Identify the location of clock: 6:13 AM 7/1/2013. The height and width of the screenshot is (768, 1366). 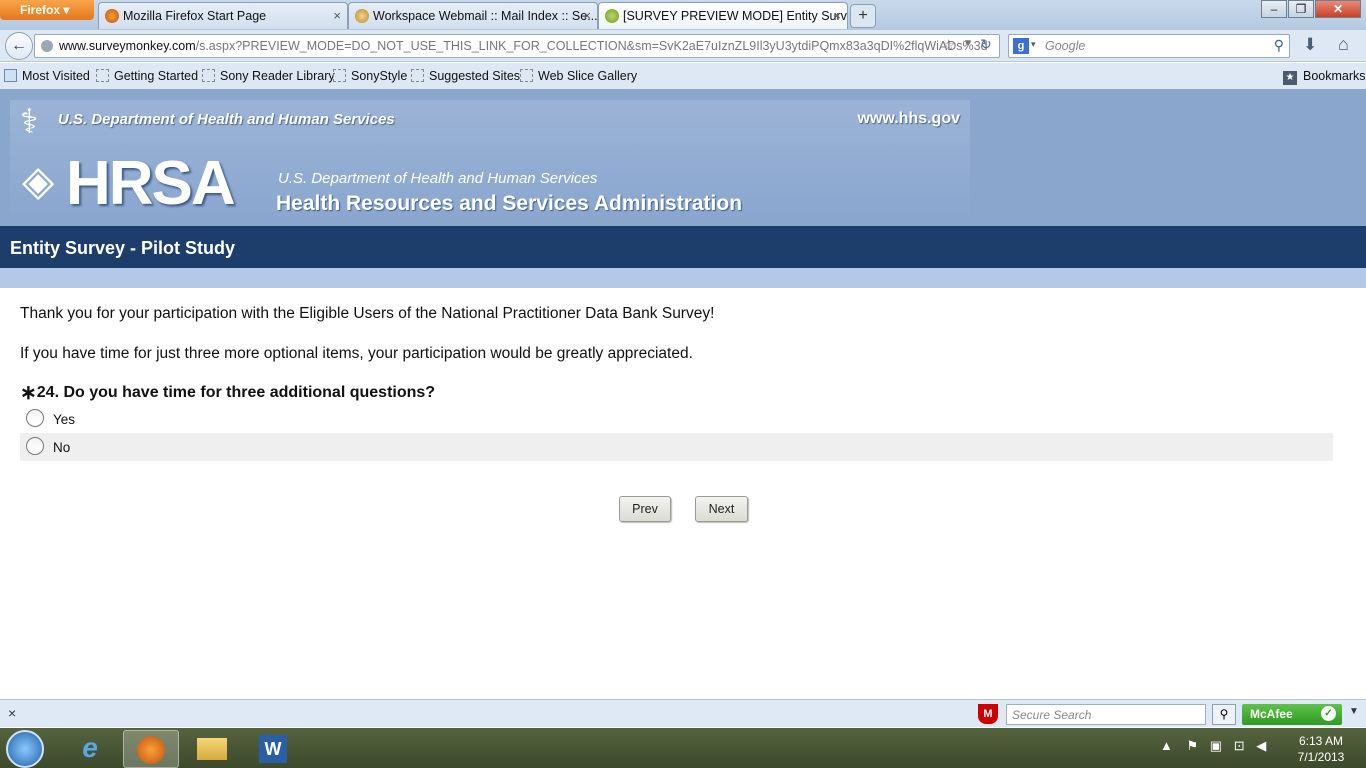
(1321, 749).